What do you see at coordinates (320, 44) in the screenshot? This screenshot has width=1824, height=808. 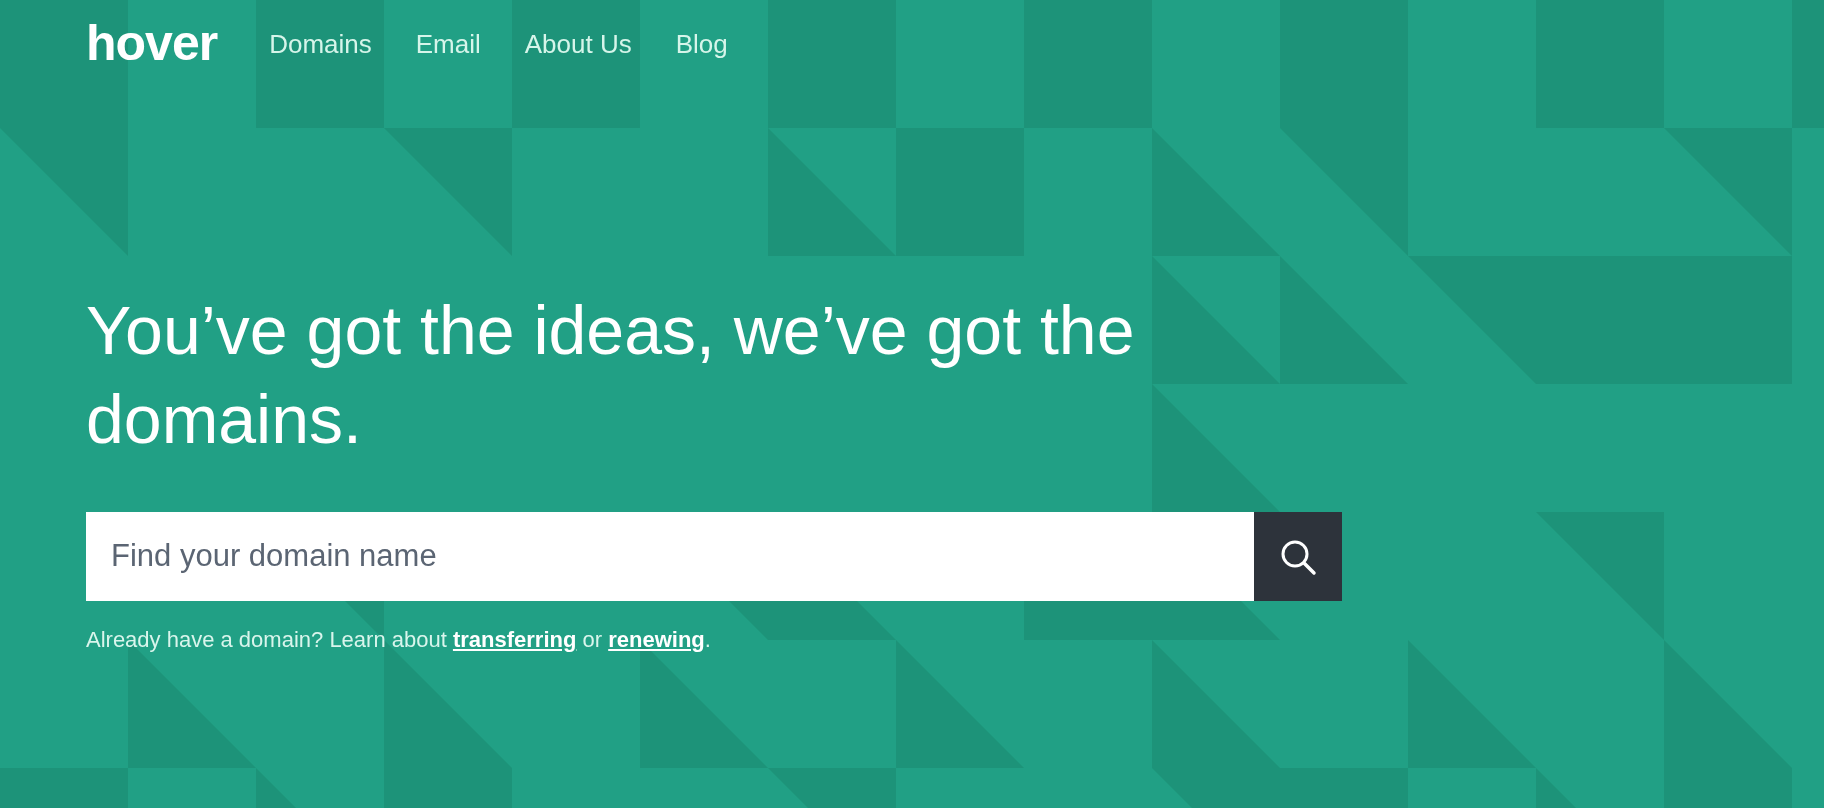 I see `nav-link: Domains` at bounding box center [320, 44].